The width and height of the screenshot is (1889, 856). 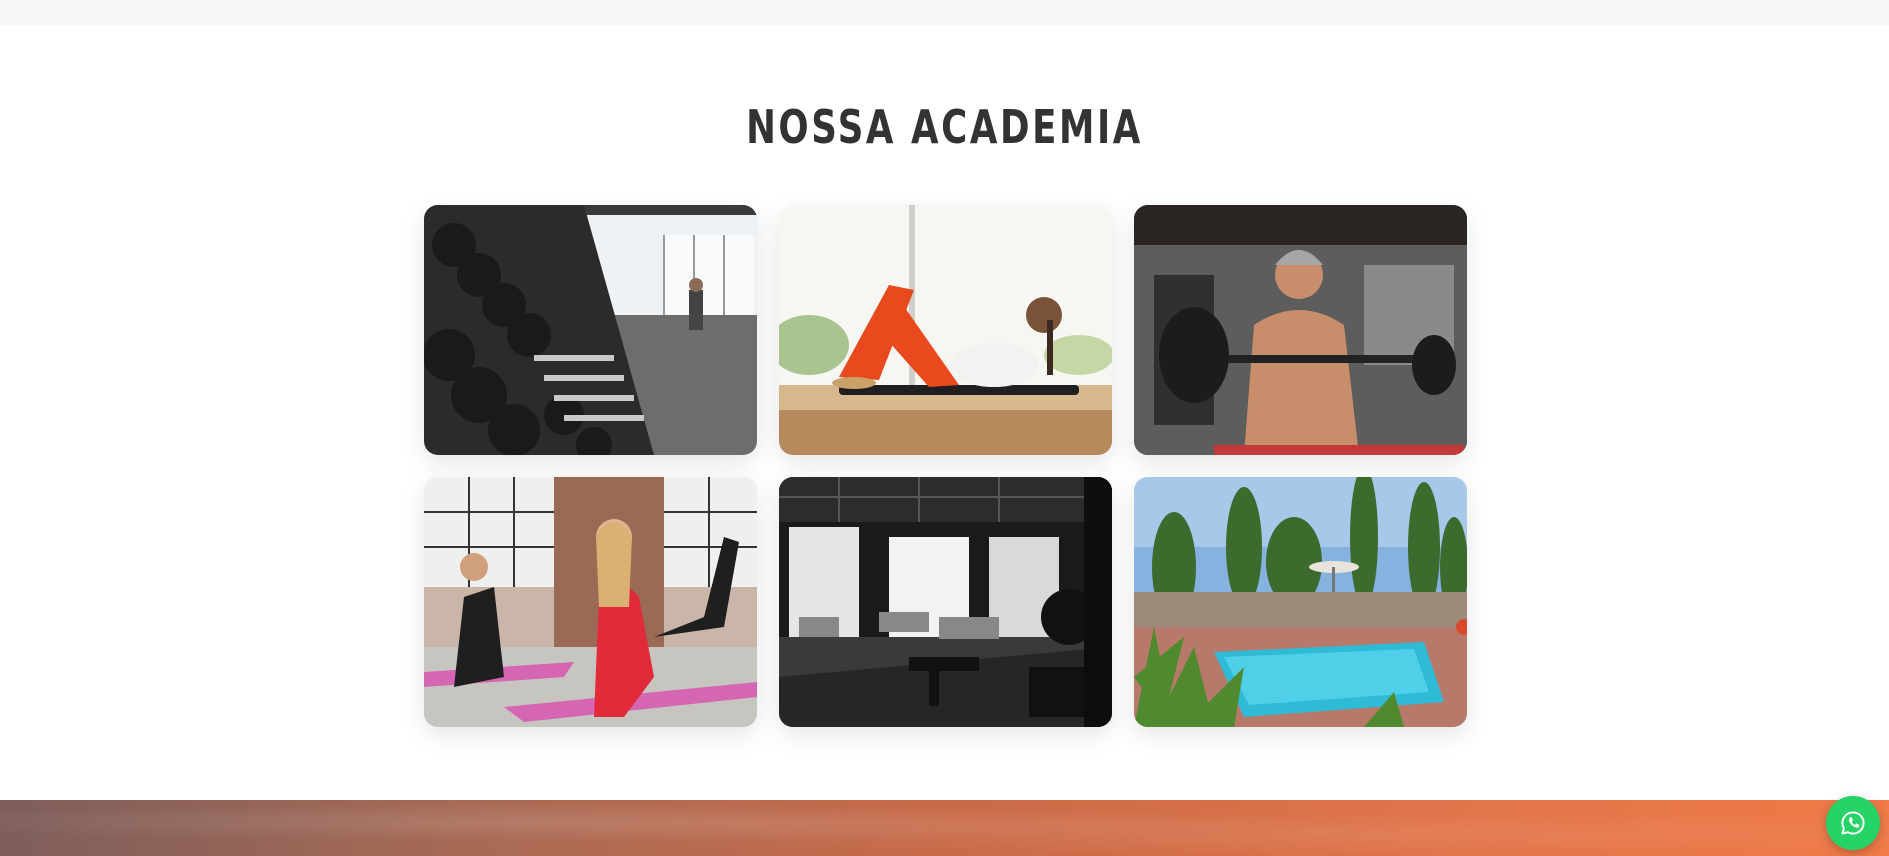 I want to click on gallery-photo-crunches, so click(x=945, y=330).